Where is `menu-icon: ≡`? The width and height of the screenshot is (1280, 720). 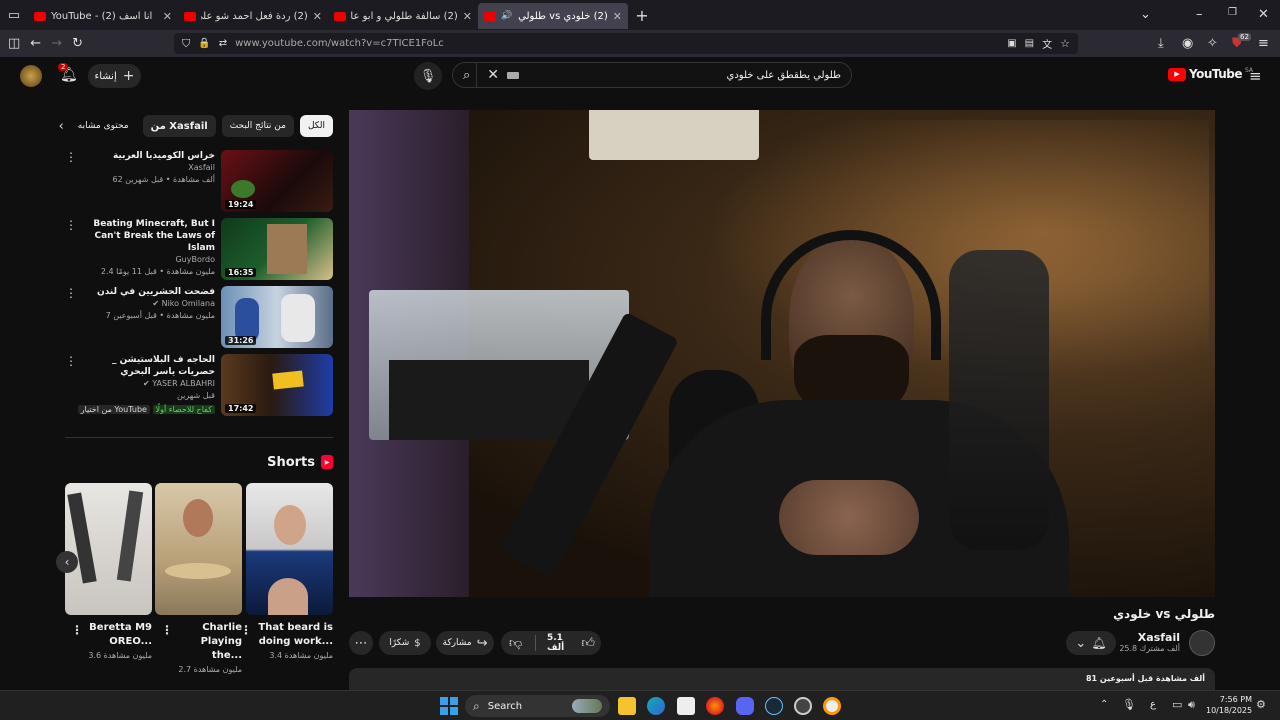
menu-icon: ≡ is located at coordinates (1263, 43).